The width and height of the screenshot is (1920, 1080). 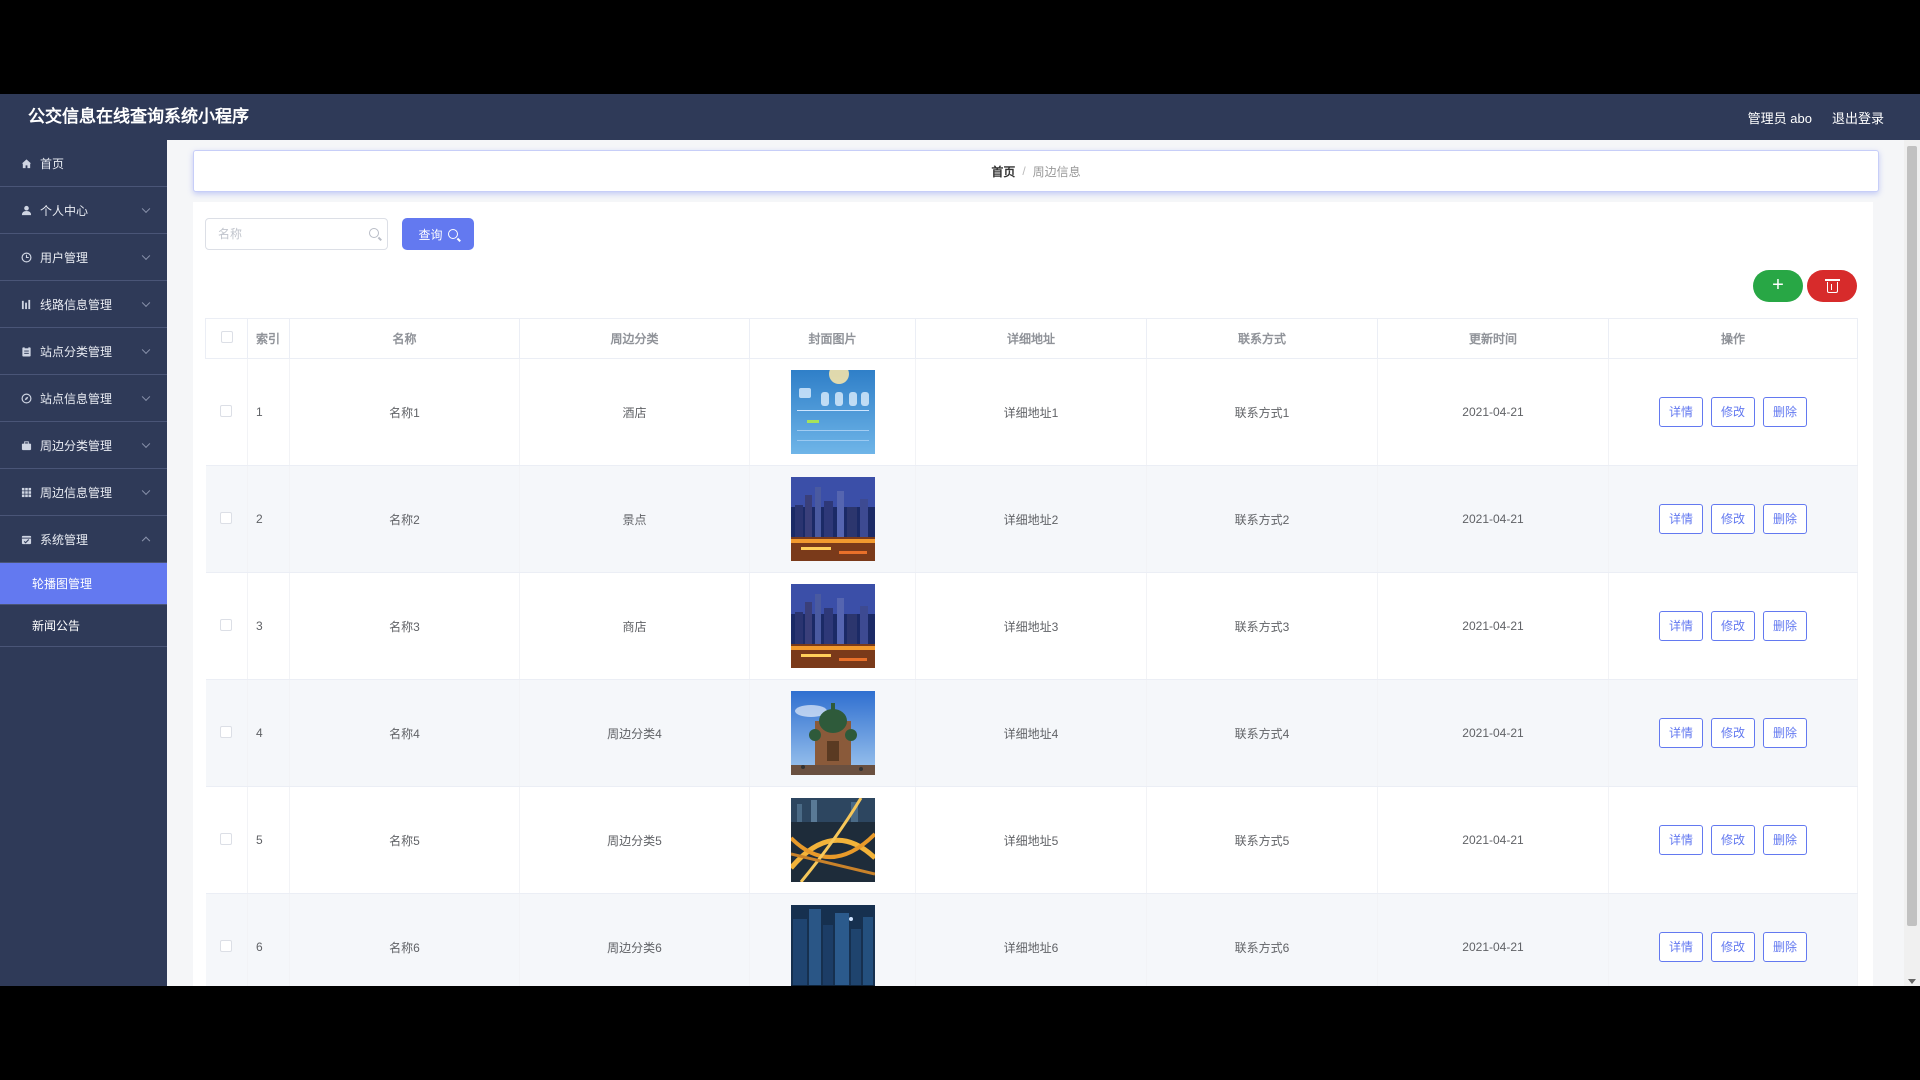 I want to click on column-header-cover-image: 封面图片, so click(x=832, y=338).